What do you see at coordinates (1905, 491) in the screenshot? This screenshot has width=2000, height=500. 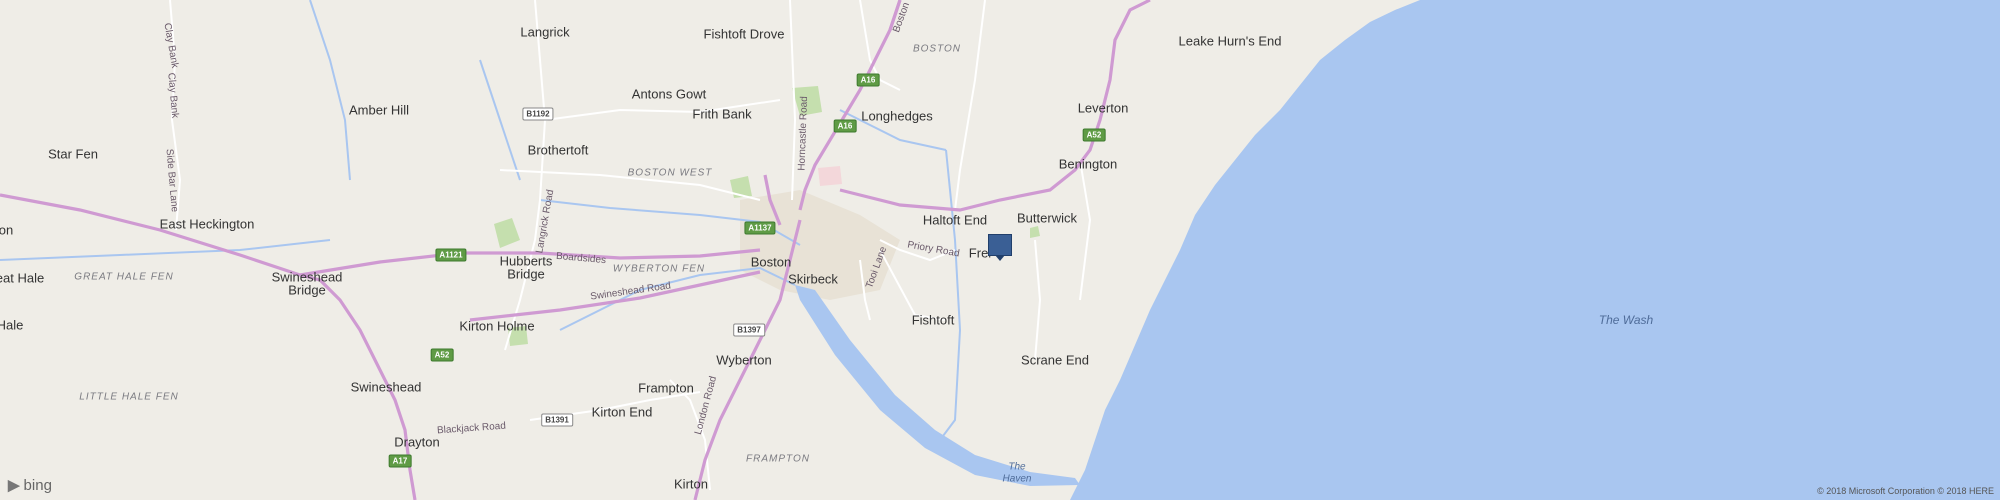 I see `copyright-notice: © 2018 Microsoft Corporation © 2018 HERE` at bounding box center [1905, 491].